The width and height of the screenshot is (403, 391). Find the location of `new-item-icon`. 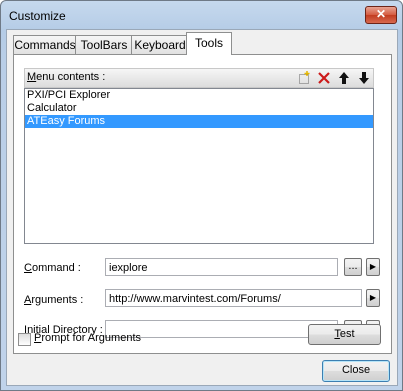

new-item-icon is located at coordinates (304, 78).